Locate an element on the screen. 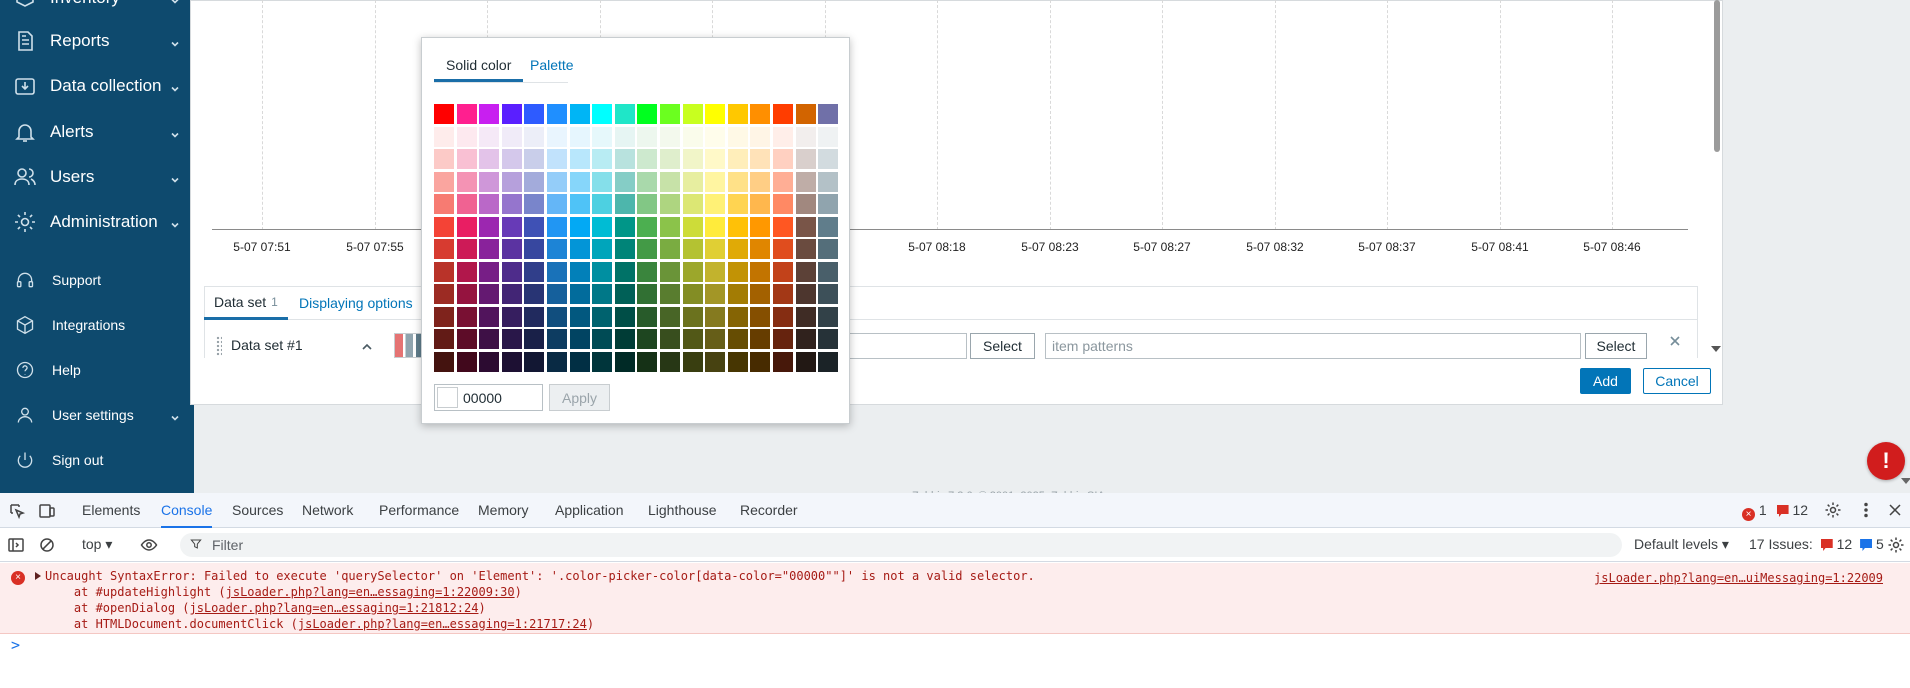  devtools-tab-recorder: Recorder is located at coordinates (769, 510).